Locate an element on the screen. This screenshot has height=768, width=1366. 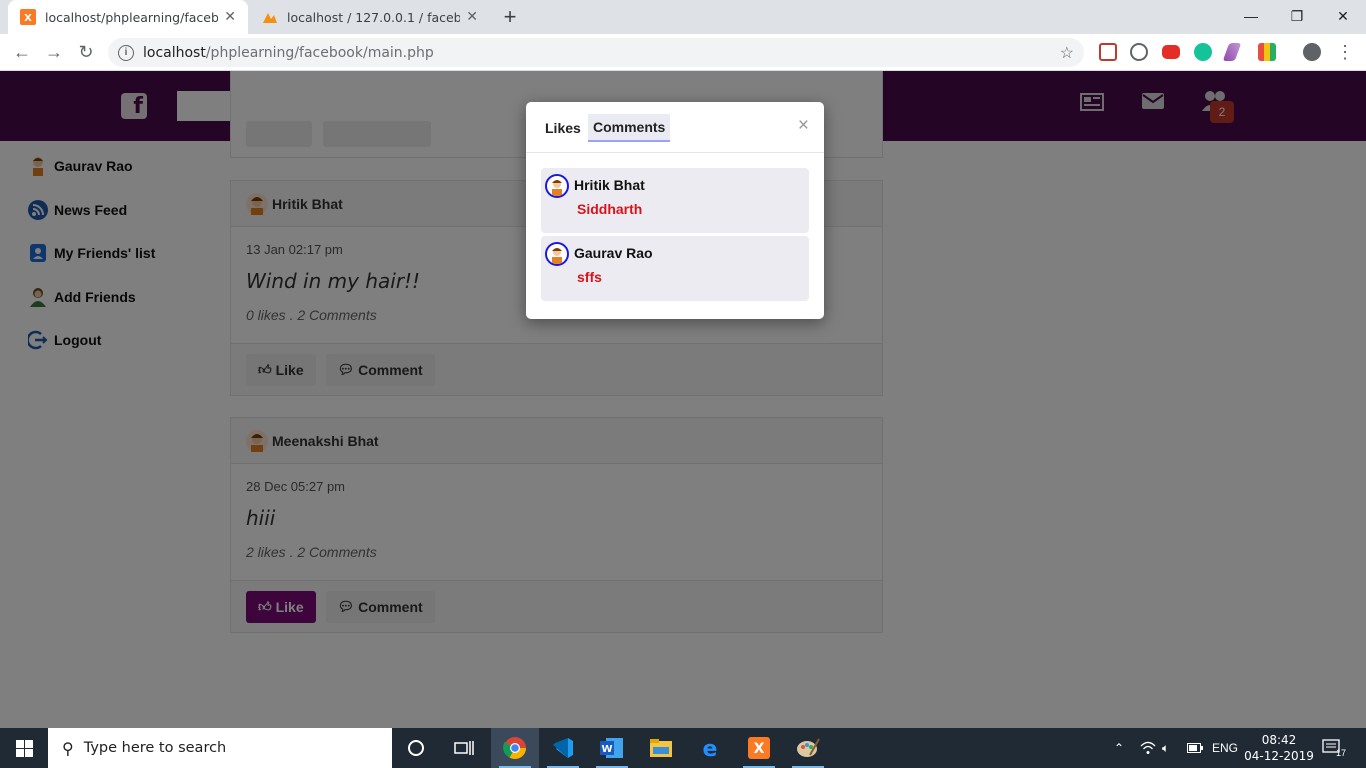
windows-logo-icon is located at coordinates (24, 748).